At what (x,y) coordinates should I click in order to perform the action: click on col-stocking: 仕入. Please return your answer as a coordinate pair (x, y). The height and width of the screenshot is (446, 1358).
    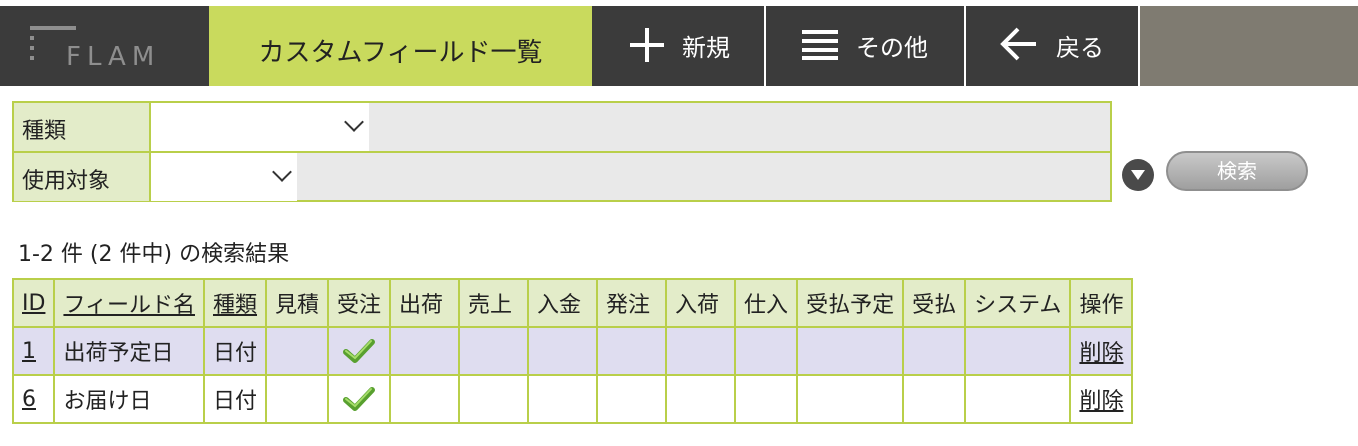
    Looking at the image, I should click on (766, 303).